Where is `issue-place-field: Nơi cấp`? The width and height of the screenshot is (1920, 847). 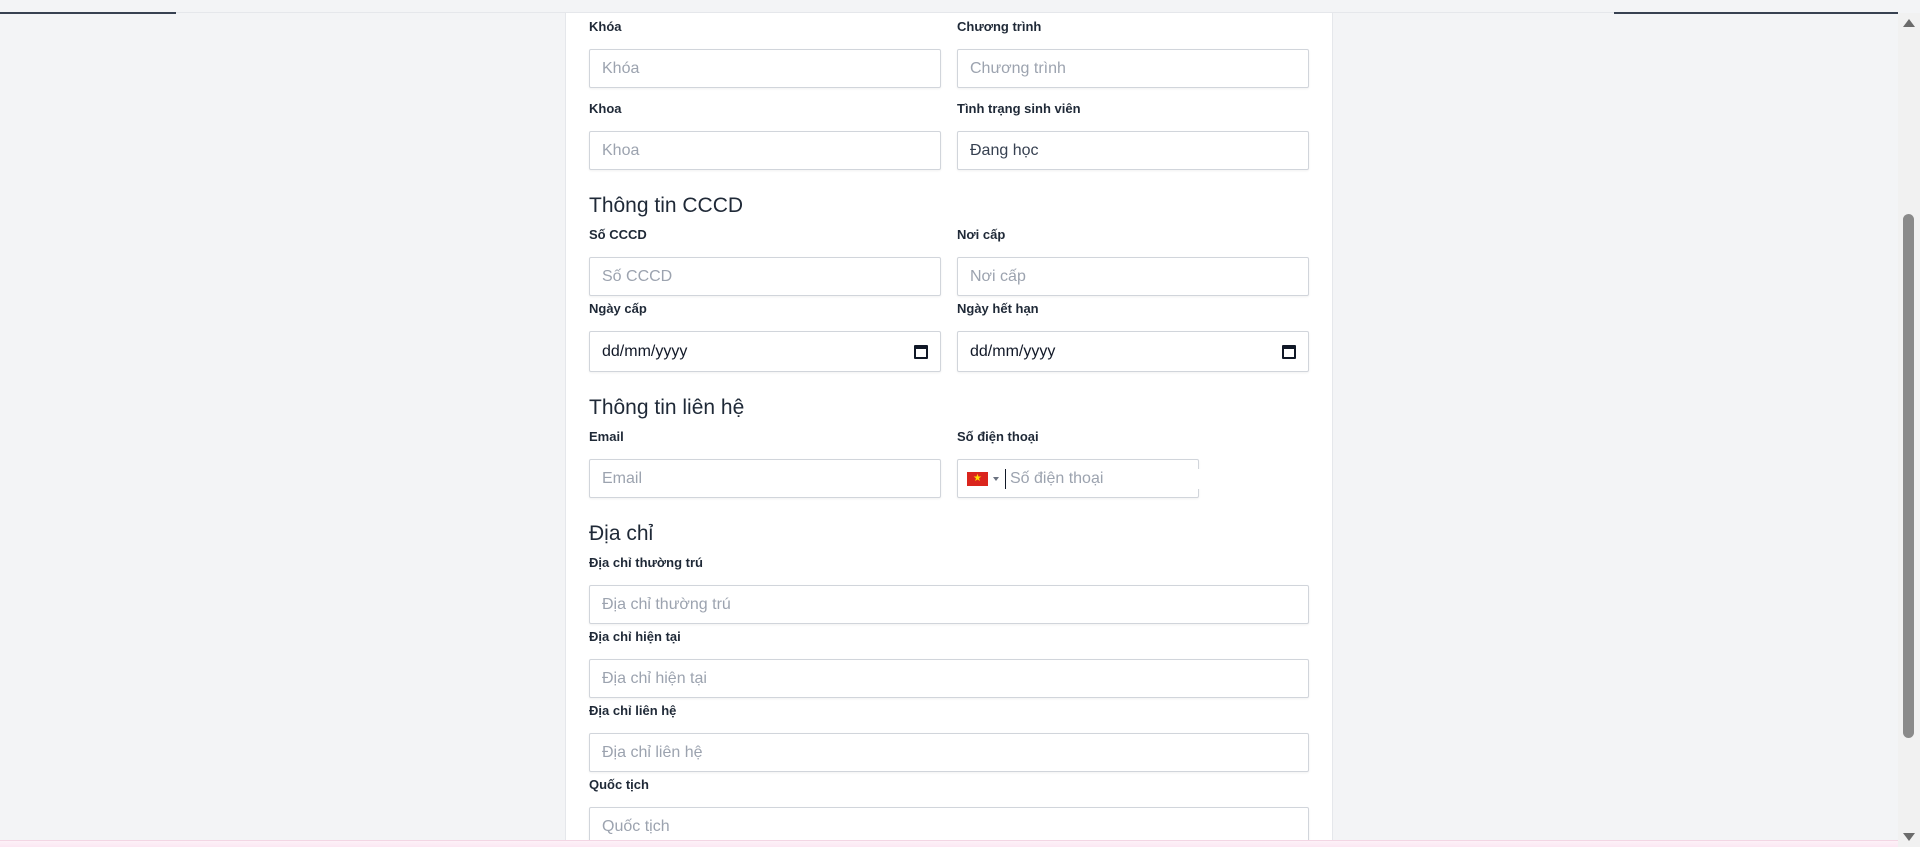
issue-place-field: Nơi cấp is located at coordinates (1133, 261).